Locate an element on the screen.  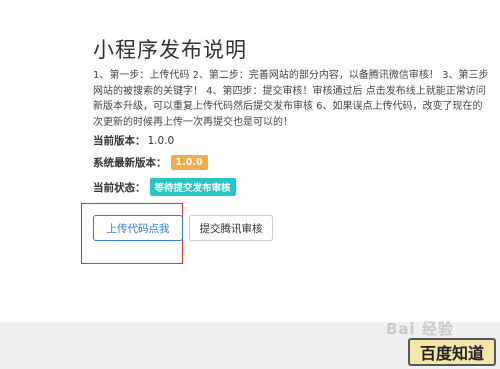
status-badge: 等待提交发布审核 is located at coordinates (192, 187).